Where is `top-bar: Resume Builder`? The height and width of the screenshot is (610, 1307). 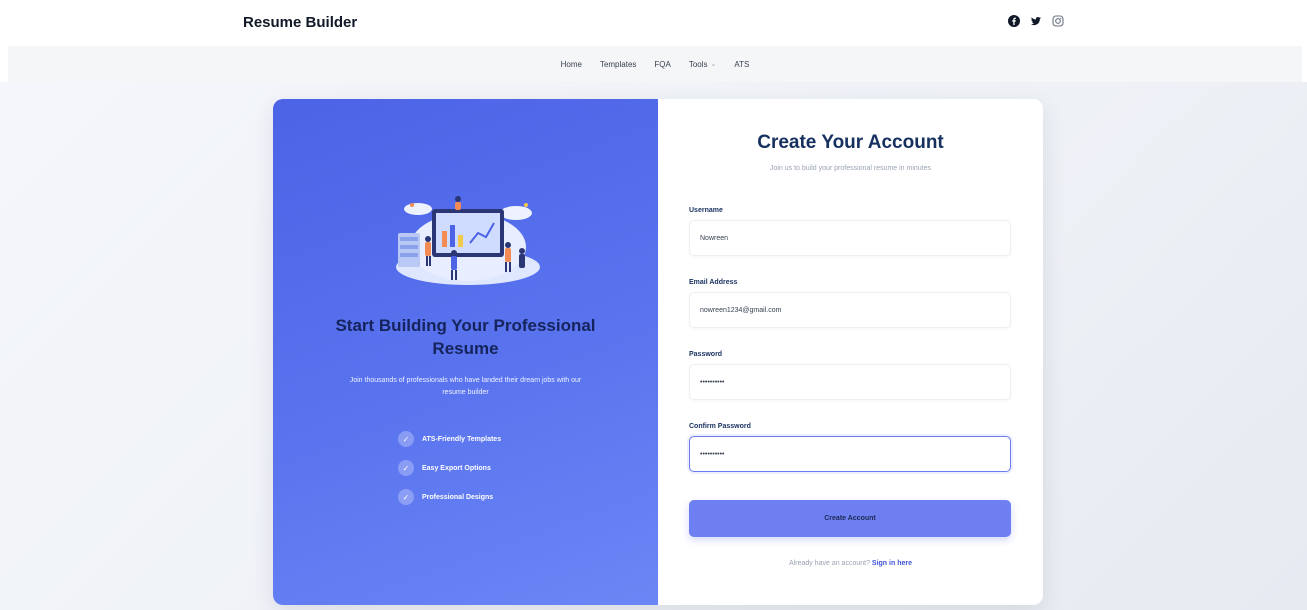 top-bar: Resume Builder is located at coordinates (653, 23).